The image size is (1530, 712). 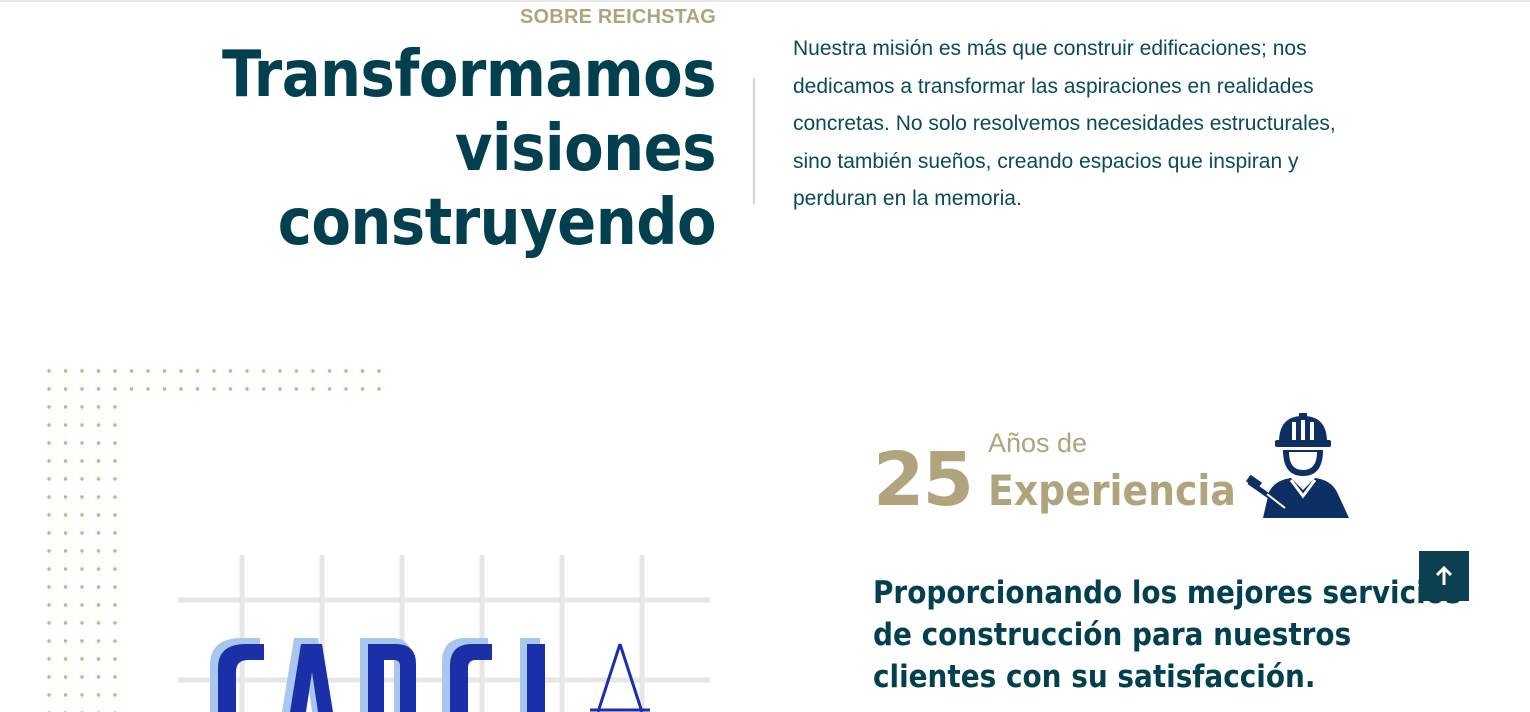 What do you see at coordinates (585, 149) in the screenshot?
I see `headline-line-2: visiones` at bounding box center [585, 149].